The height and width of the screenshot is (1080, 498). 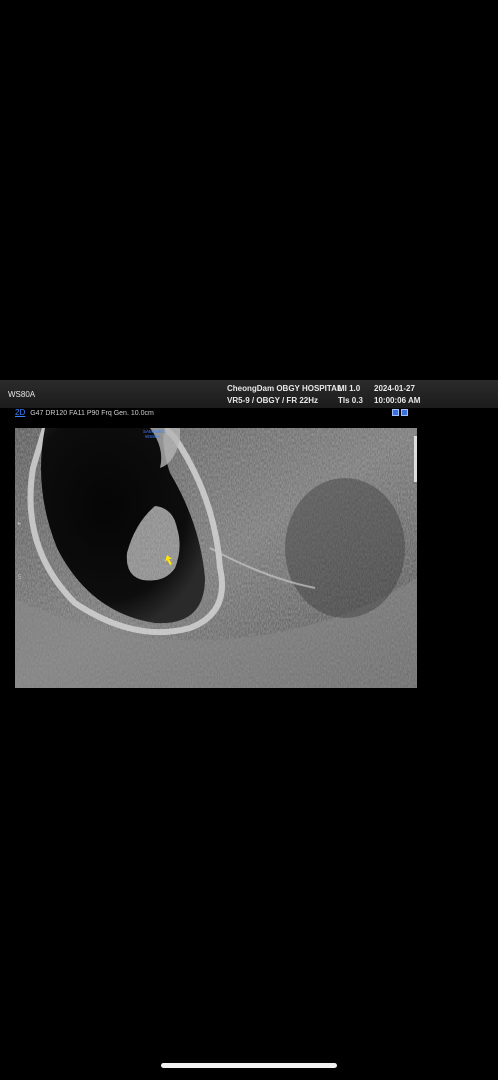 I want to click on probe-preset: VR5-9 / OBGY / FR 22Hz, so click(x=272, y=400).